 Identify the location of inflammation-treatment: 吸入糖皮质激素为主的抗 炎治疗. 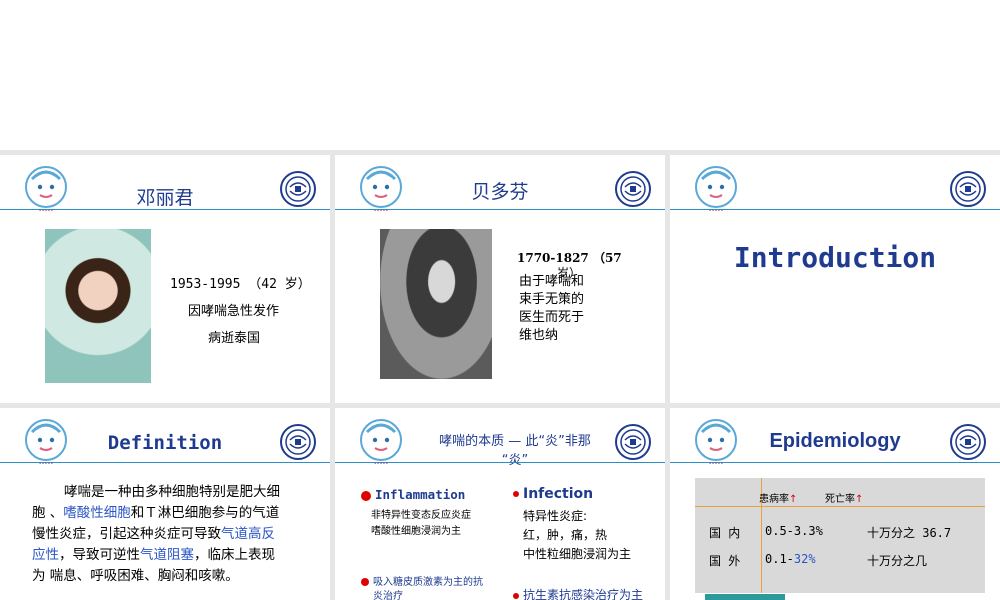
(422, 588).